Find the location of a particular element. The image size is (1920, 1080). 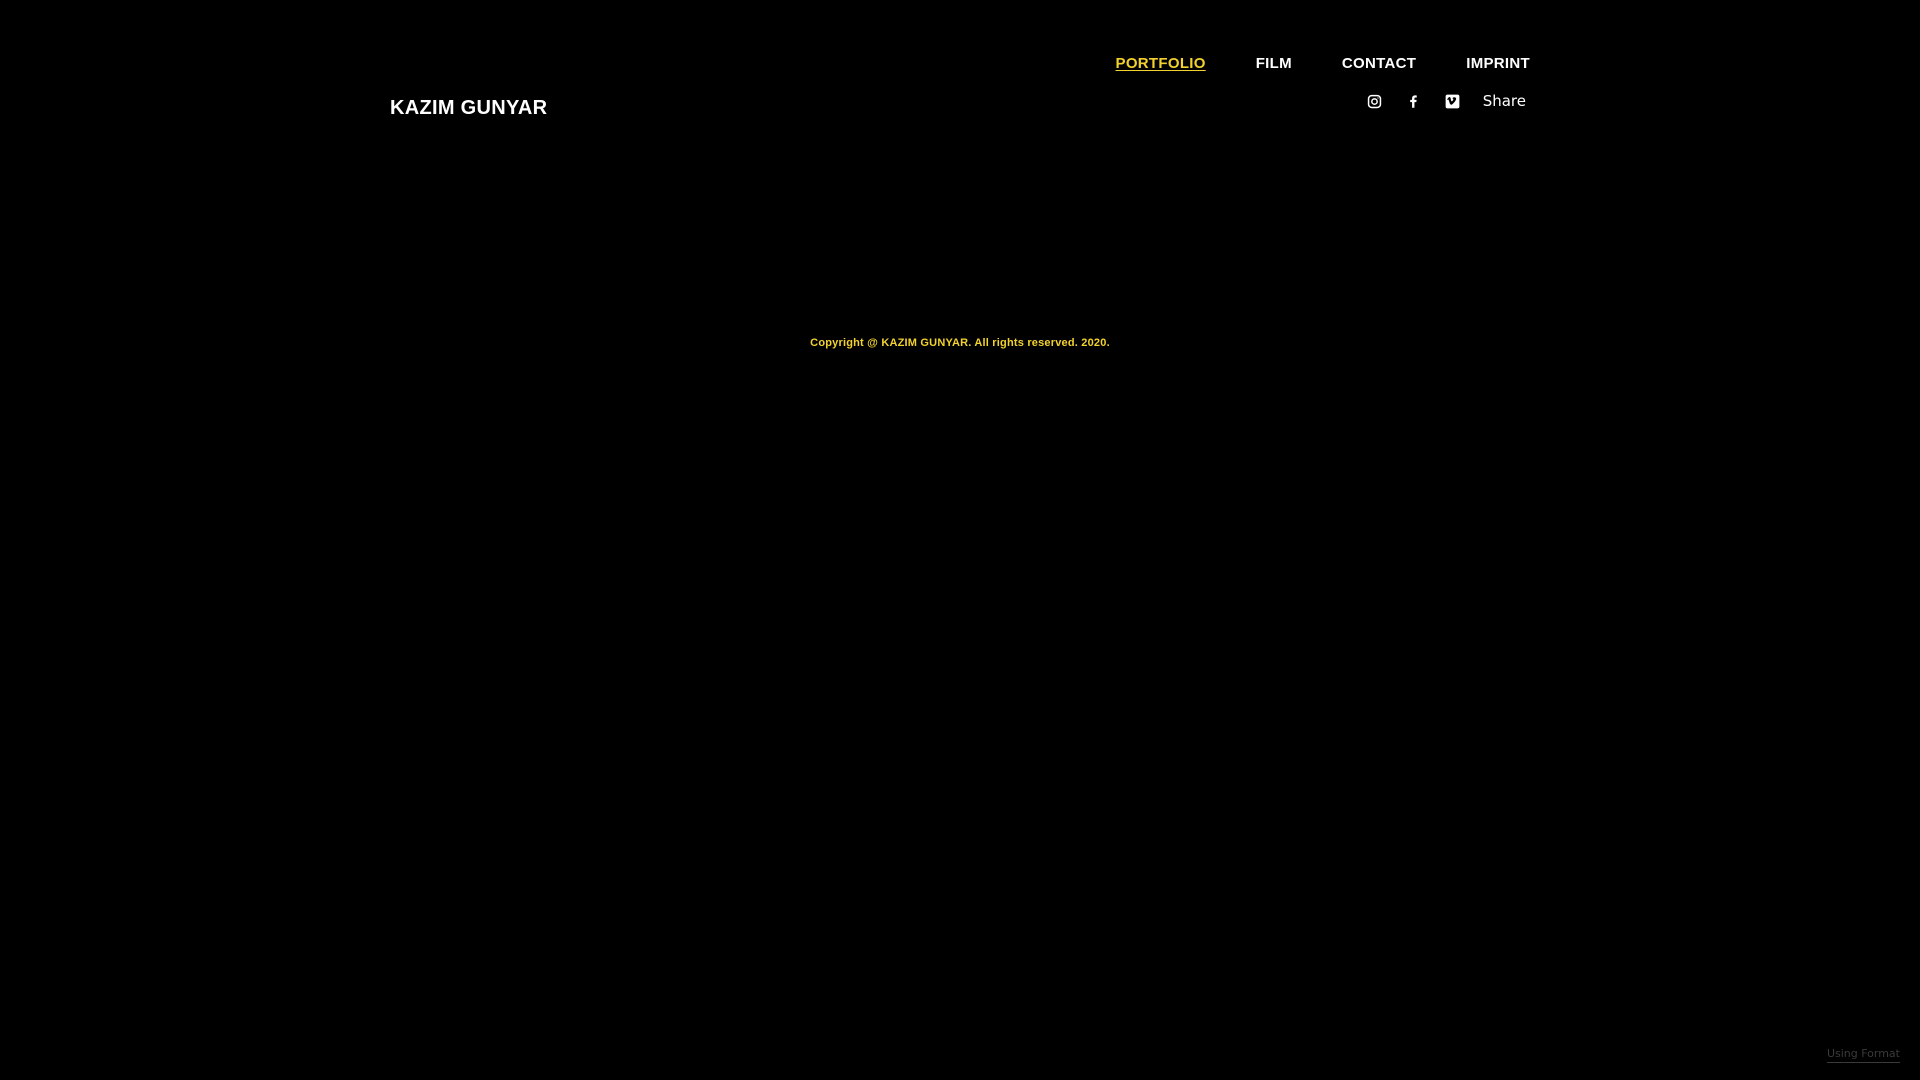

main-nav: PORTFOLIO FILM CONTACT IMPRINT is located at coordinates (1298, 64).